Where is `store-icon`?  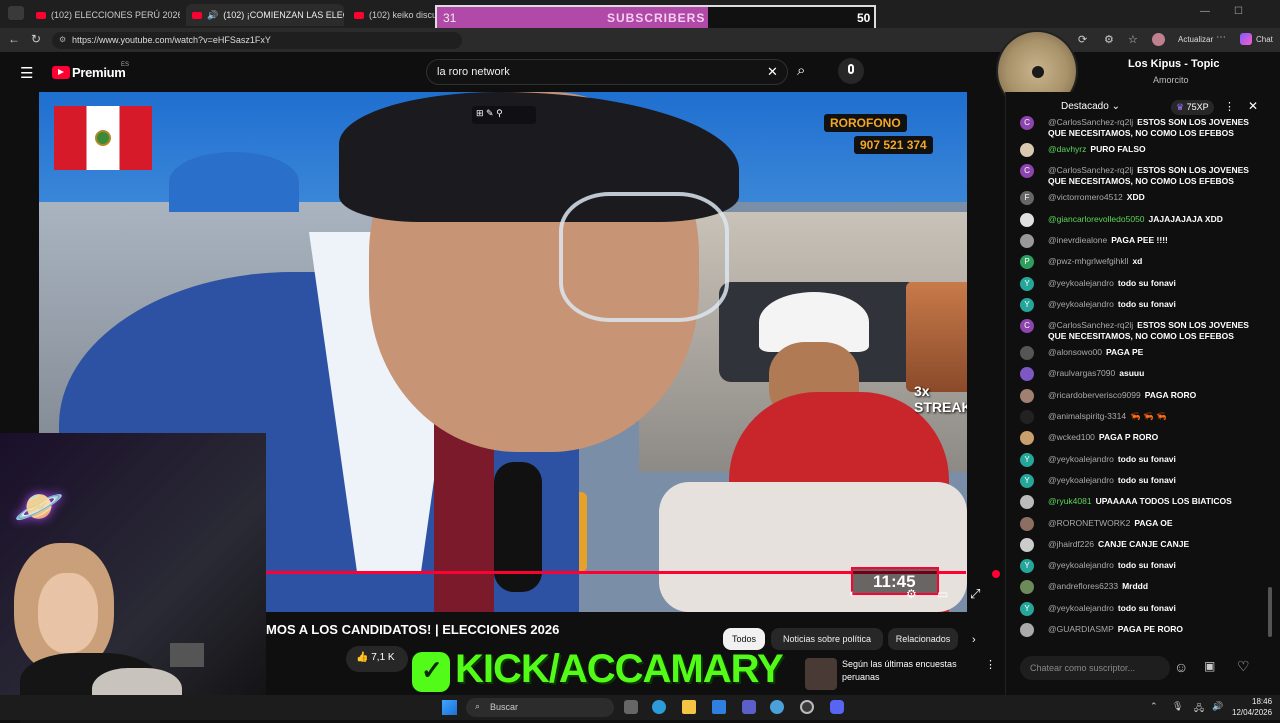 store-icon is located at coordinates (719, 707).